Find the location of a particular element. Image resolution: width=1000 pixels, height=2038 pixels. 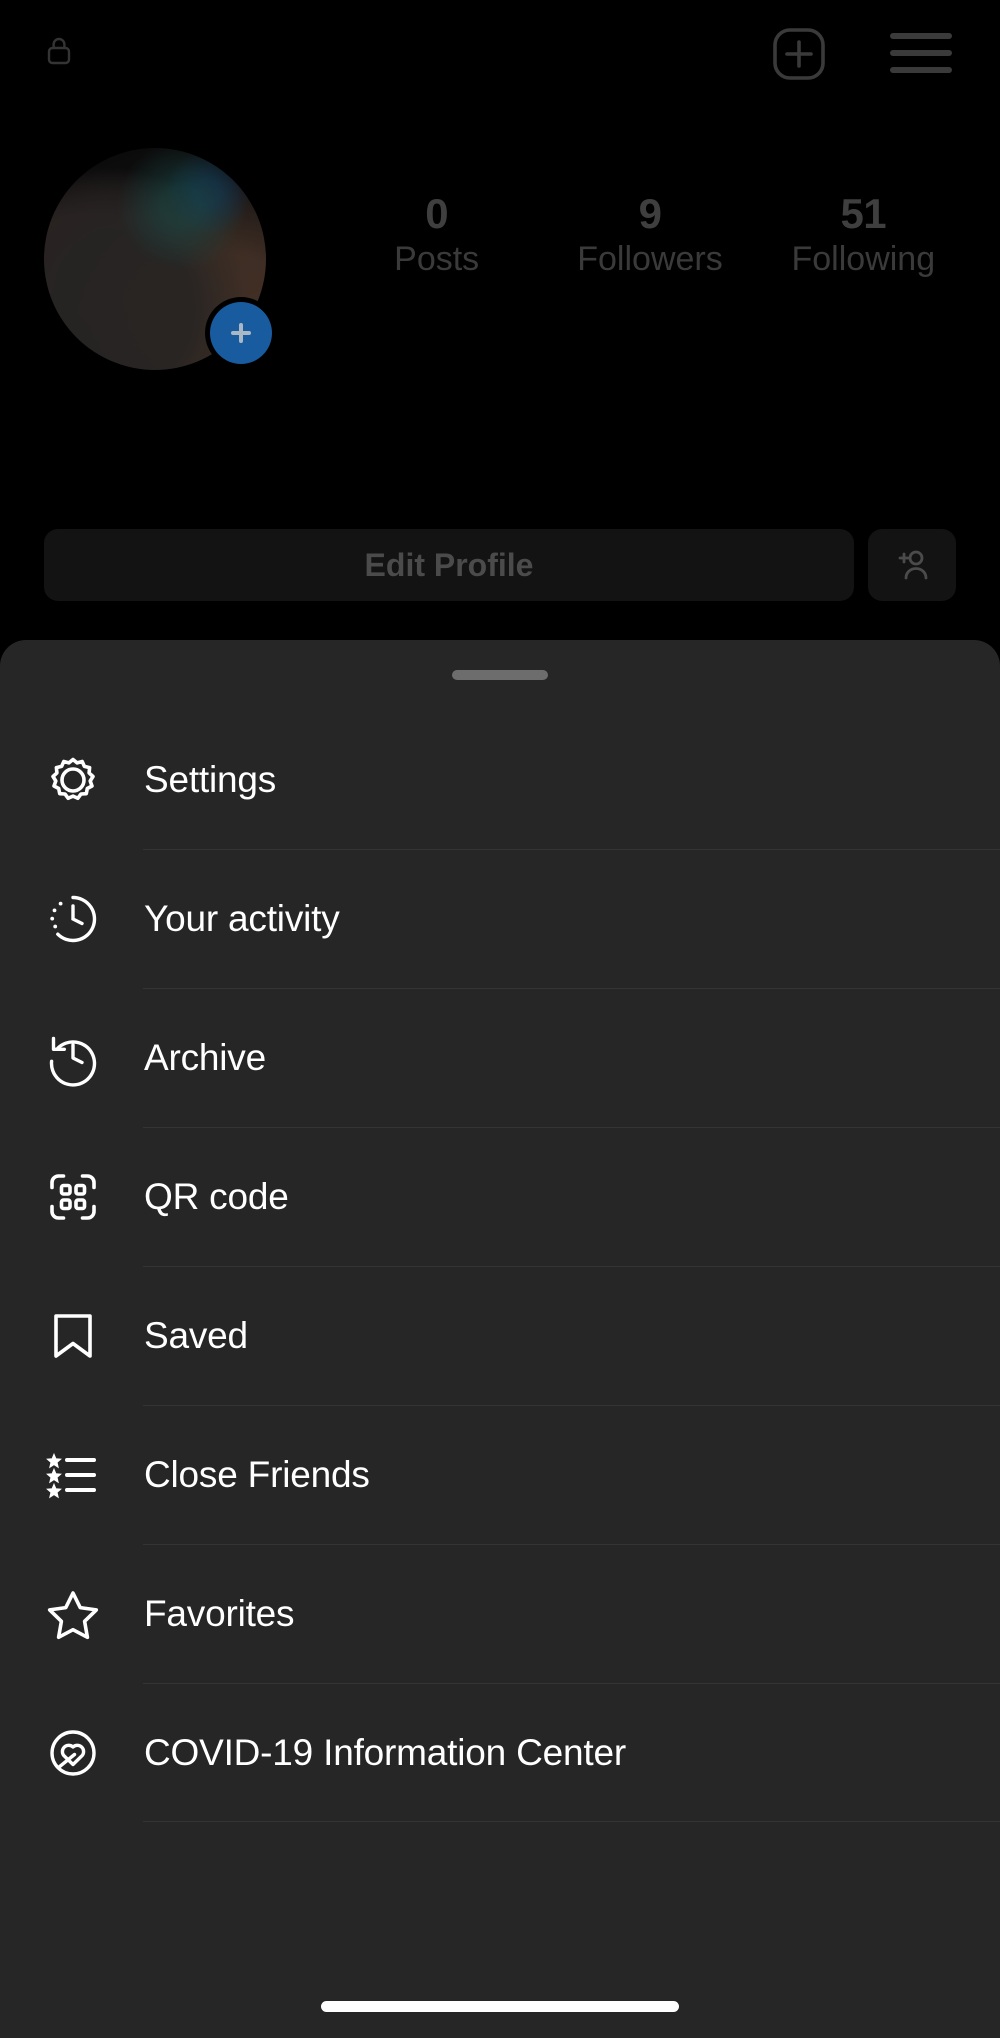

stat-posts-value: 0 is located at coordinates (437, 213).